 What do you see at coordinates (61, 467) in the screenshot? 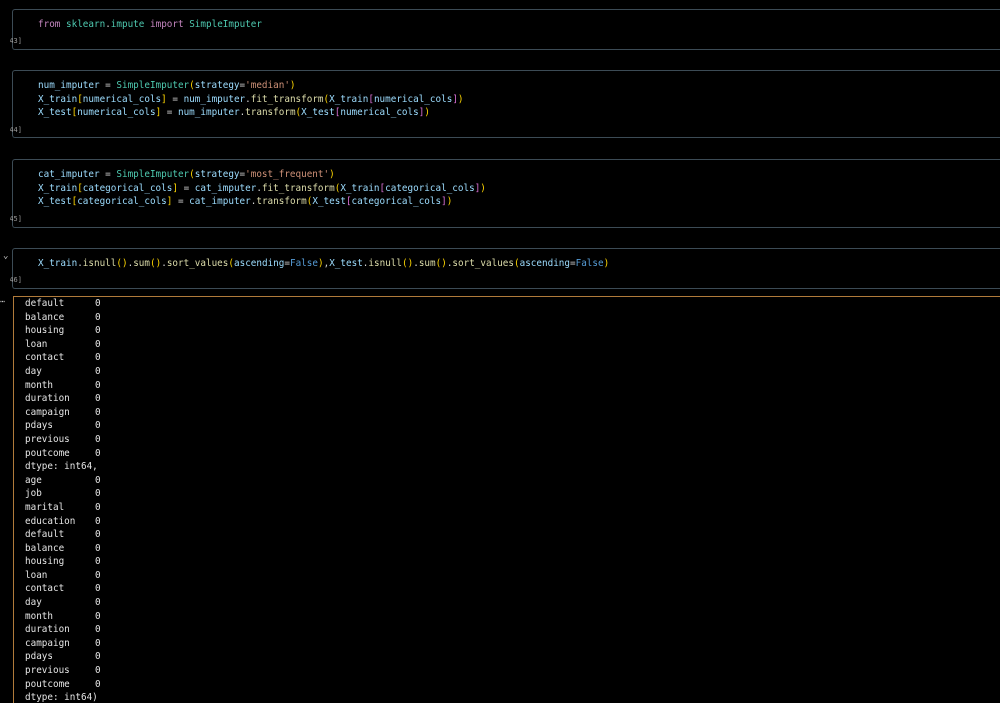
I see `output-column-name: dtype: int64,` at bounding box center [61, 467].